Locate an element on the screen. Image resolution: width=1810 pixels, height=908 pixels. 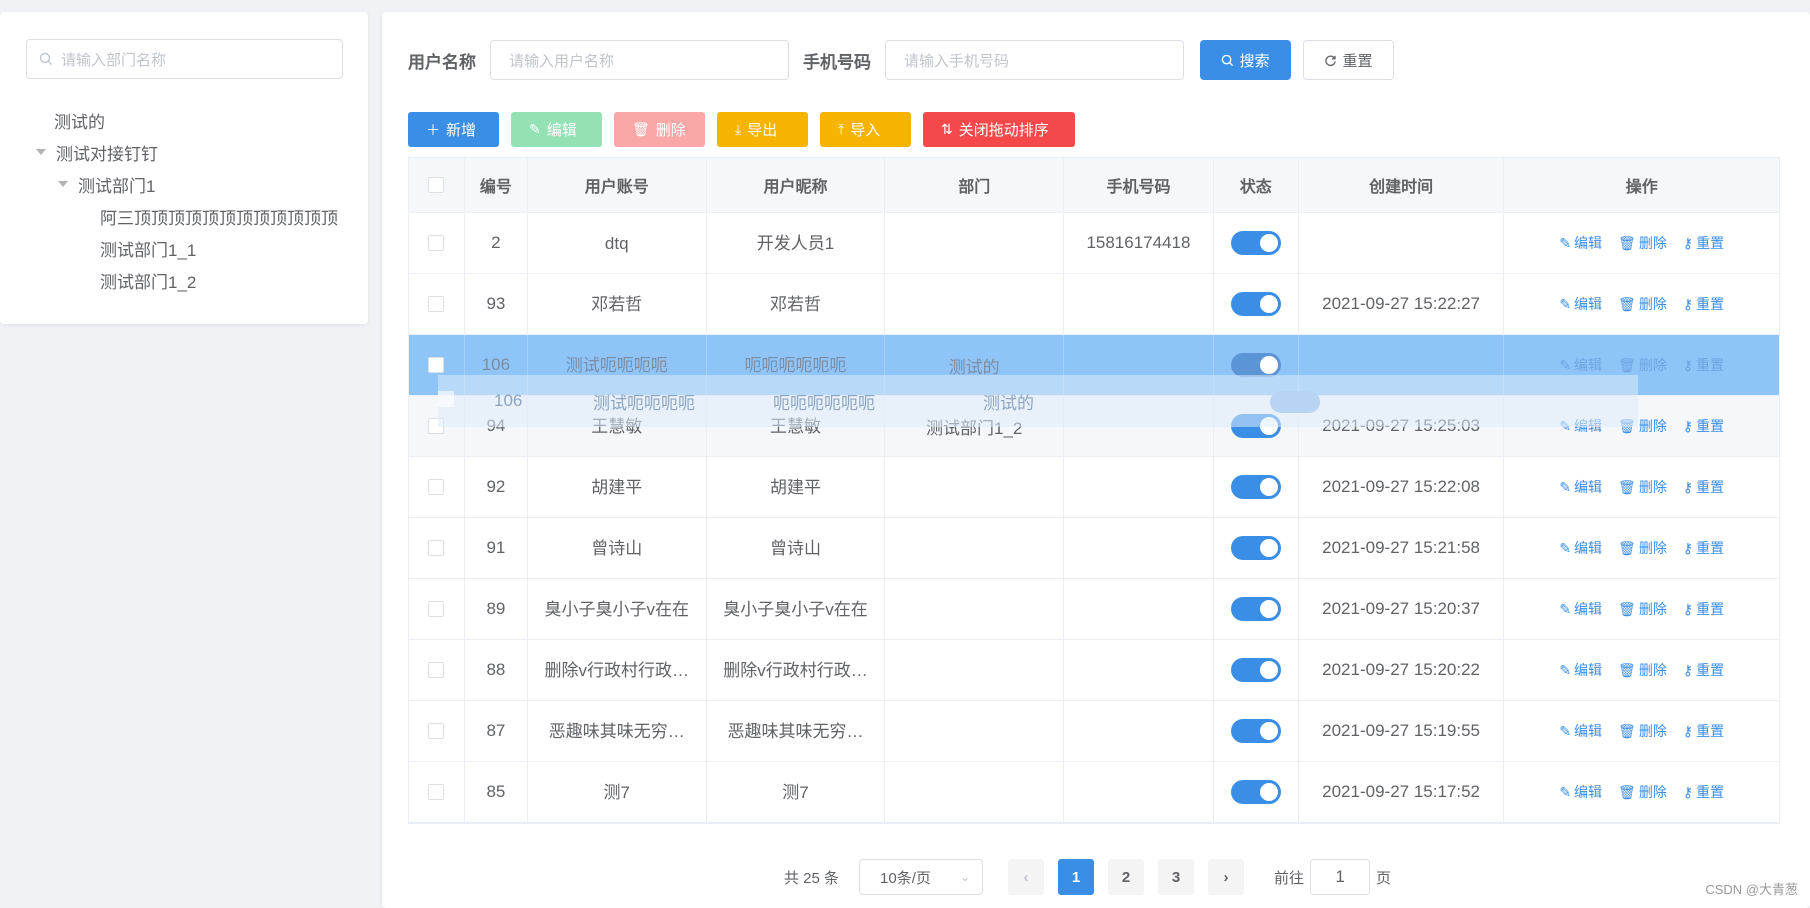
tree-node: 测试部门1_2 is located at coordinates (190, 280).